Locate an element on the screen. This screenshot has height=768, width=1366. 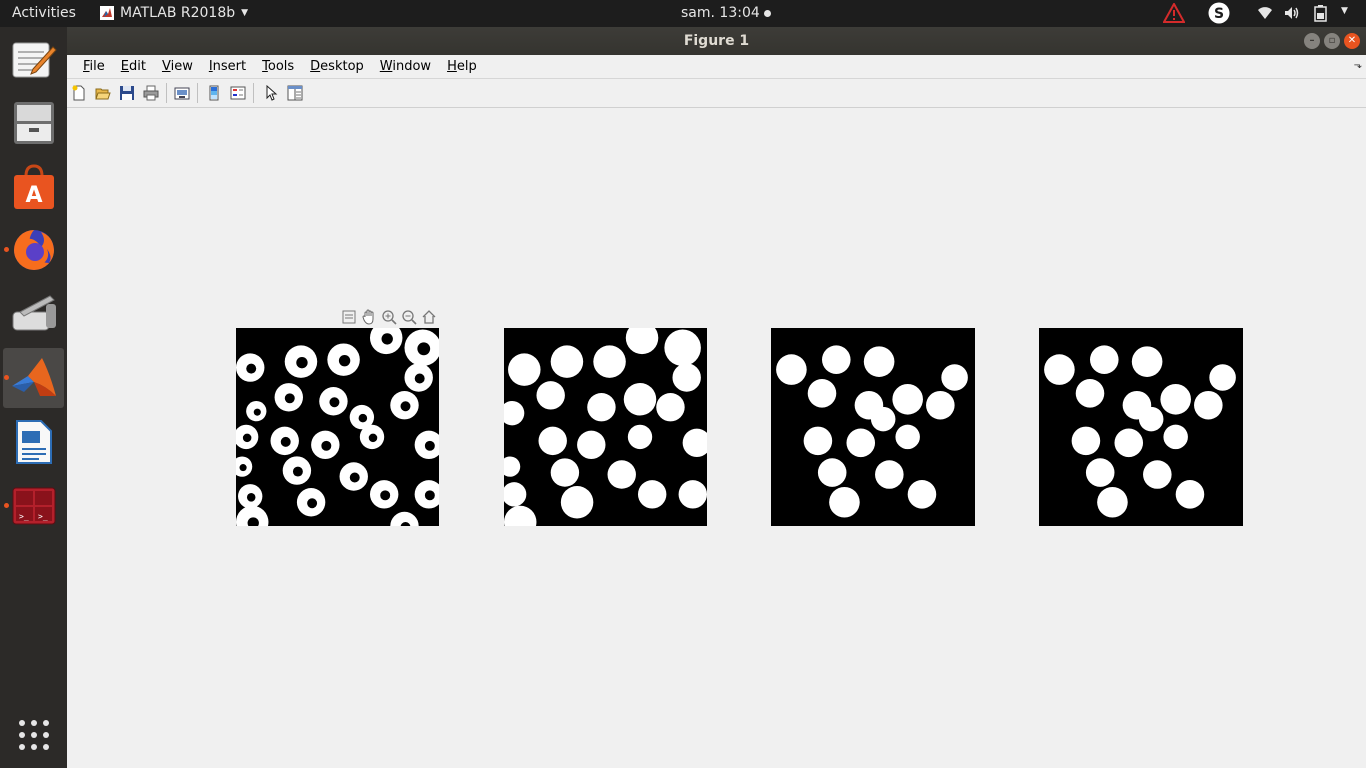
legend-icon is located at coordinates (238, 93).